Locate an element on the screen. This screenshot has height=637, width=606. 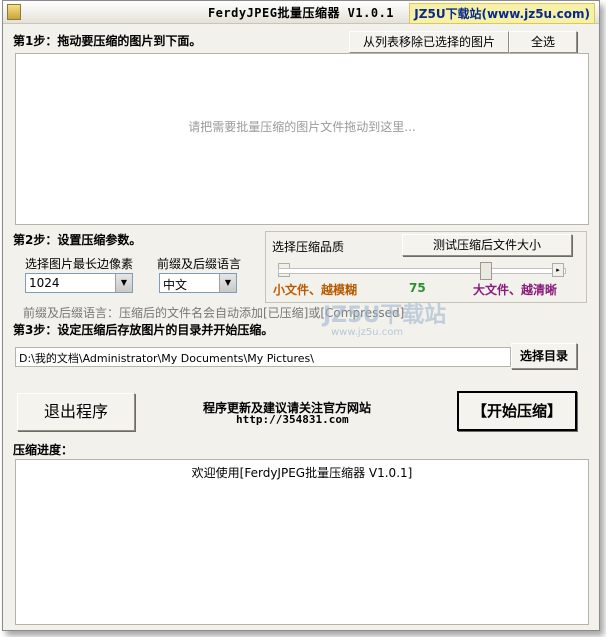
quality-slider-thumb is located at coordinates (486, 271).